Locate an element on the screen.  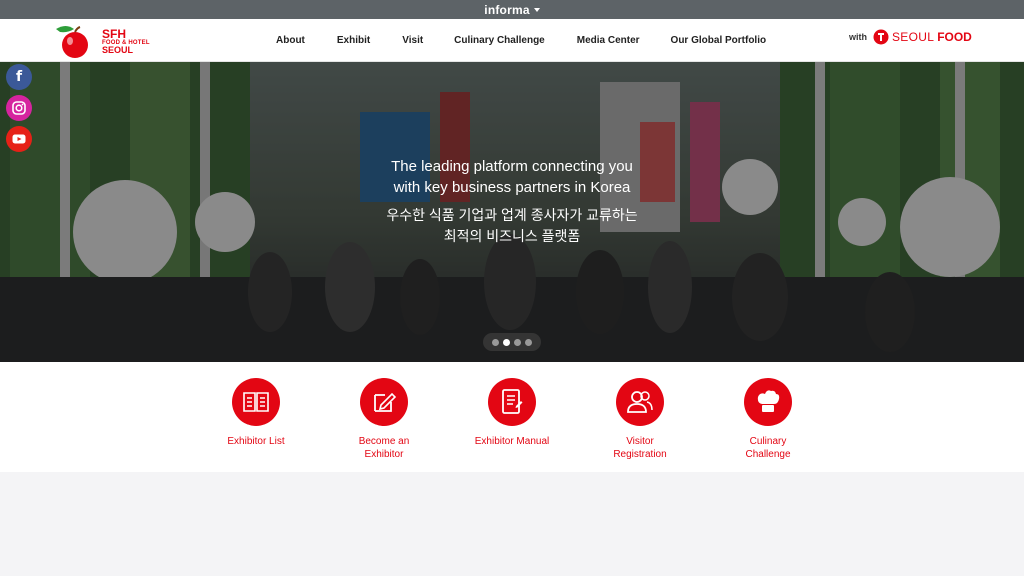
seoul-food-emblem-icon is located at coordinates (881, 37).